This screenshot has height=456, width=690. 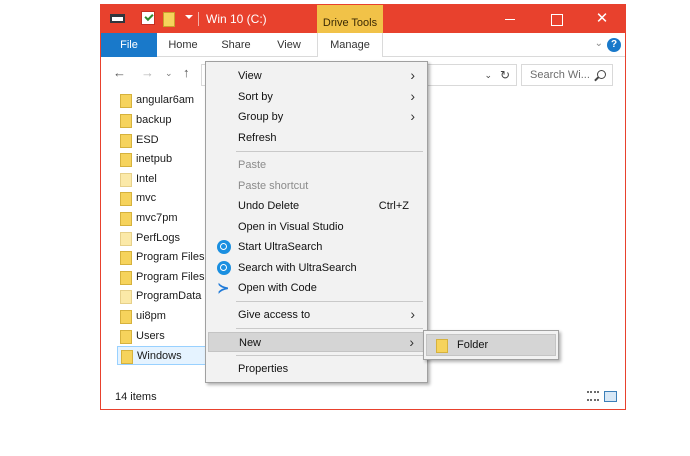 I want to click on menu-item-label: Open with Code, so click(x=277, y=288).